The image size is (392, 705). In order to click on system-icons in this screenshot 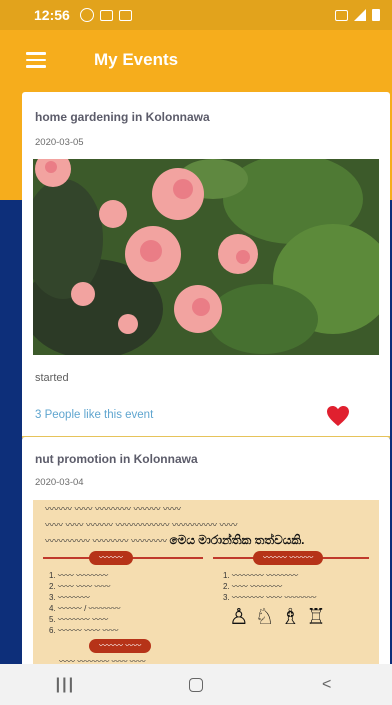, I will do `click(357, 15)`.